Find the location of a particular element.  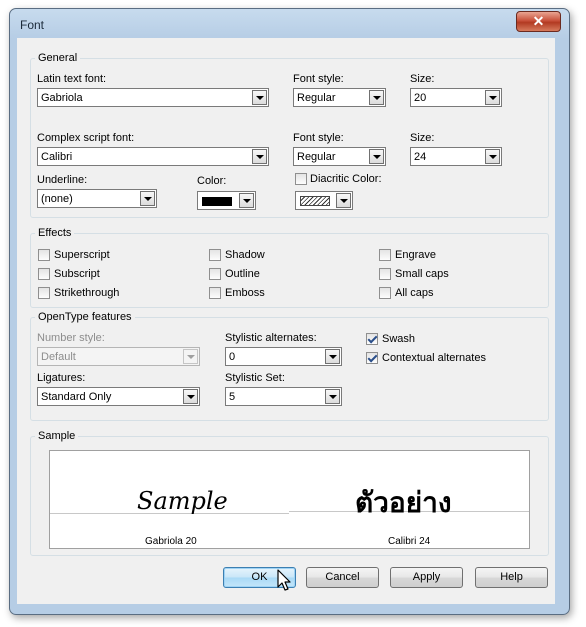

sample-complex-caption: Calibri 24 is located at coordinates (409, 541).